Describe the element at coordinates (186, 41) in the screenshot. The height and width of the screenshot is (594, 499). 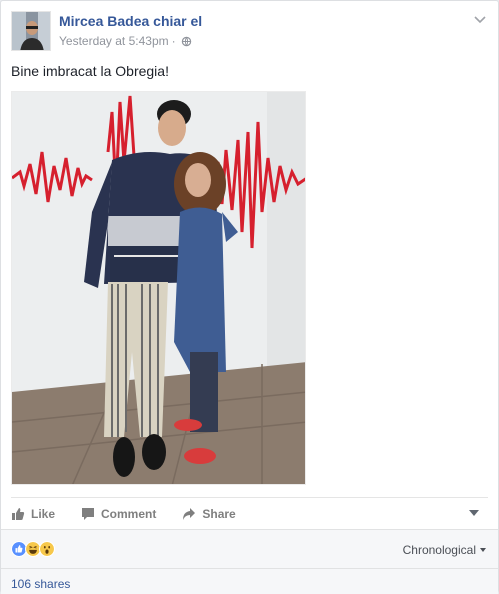
I see `public-globe-icon` at that location.